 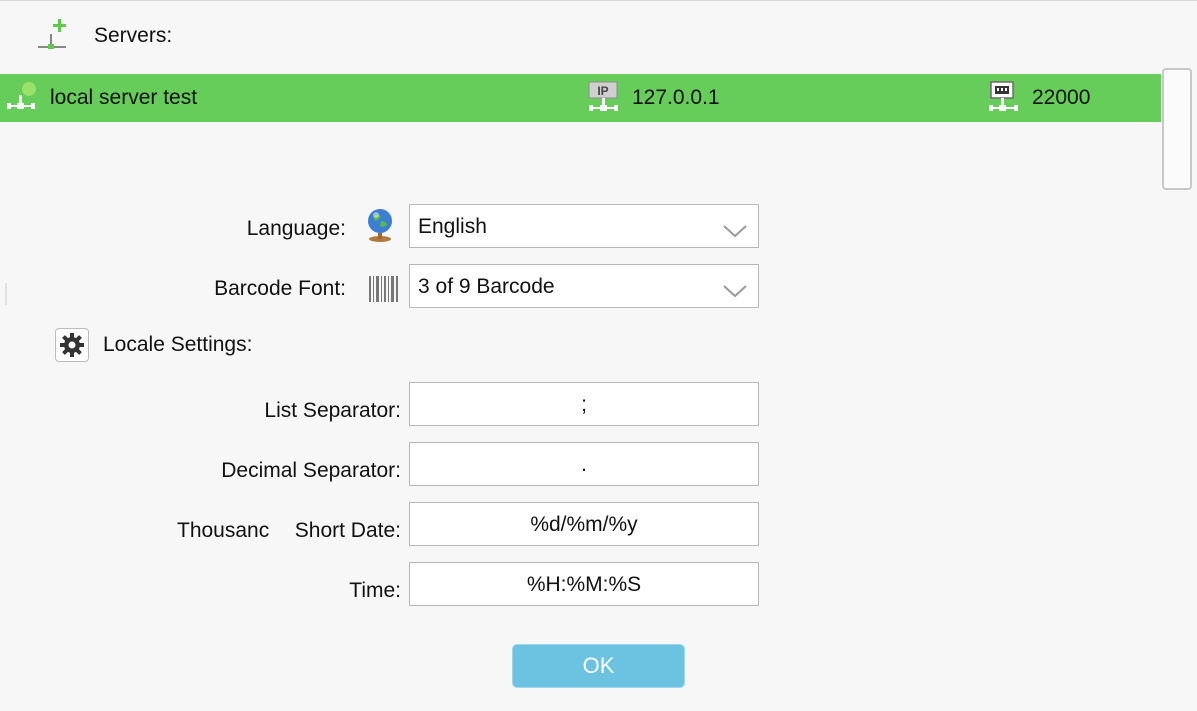 I want to click on server-row: local server test IP 127.0.0.1 22000, so click(x=580, y=98).